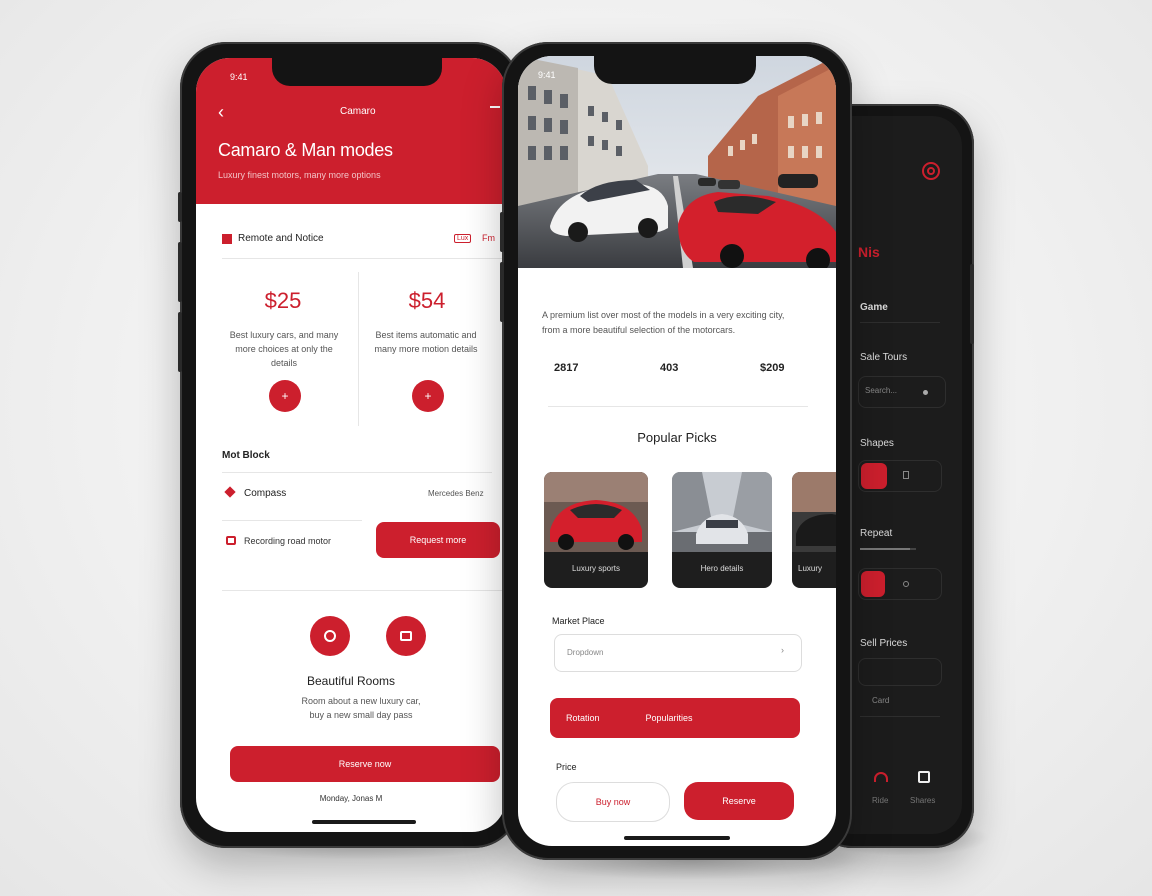 The height and width of the screenshot is (896, 1152). Describe the element at coordinates (669, 368) in the screenshot. I see `stat-403: 403` at that location.